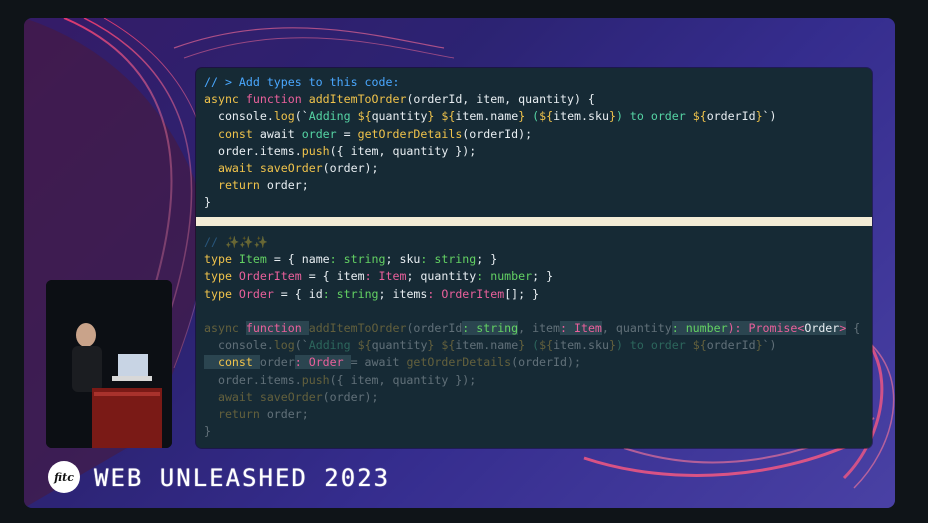 The width and height of the screenshot is (928, 523). What do you see at coordinates (291, 396) in the screenshot?
I see `code-token: saveOrder` at bounding box center [291, 396].